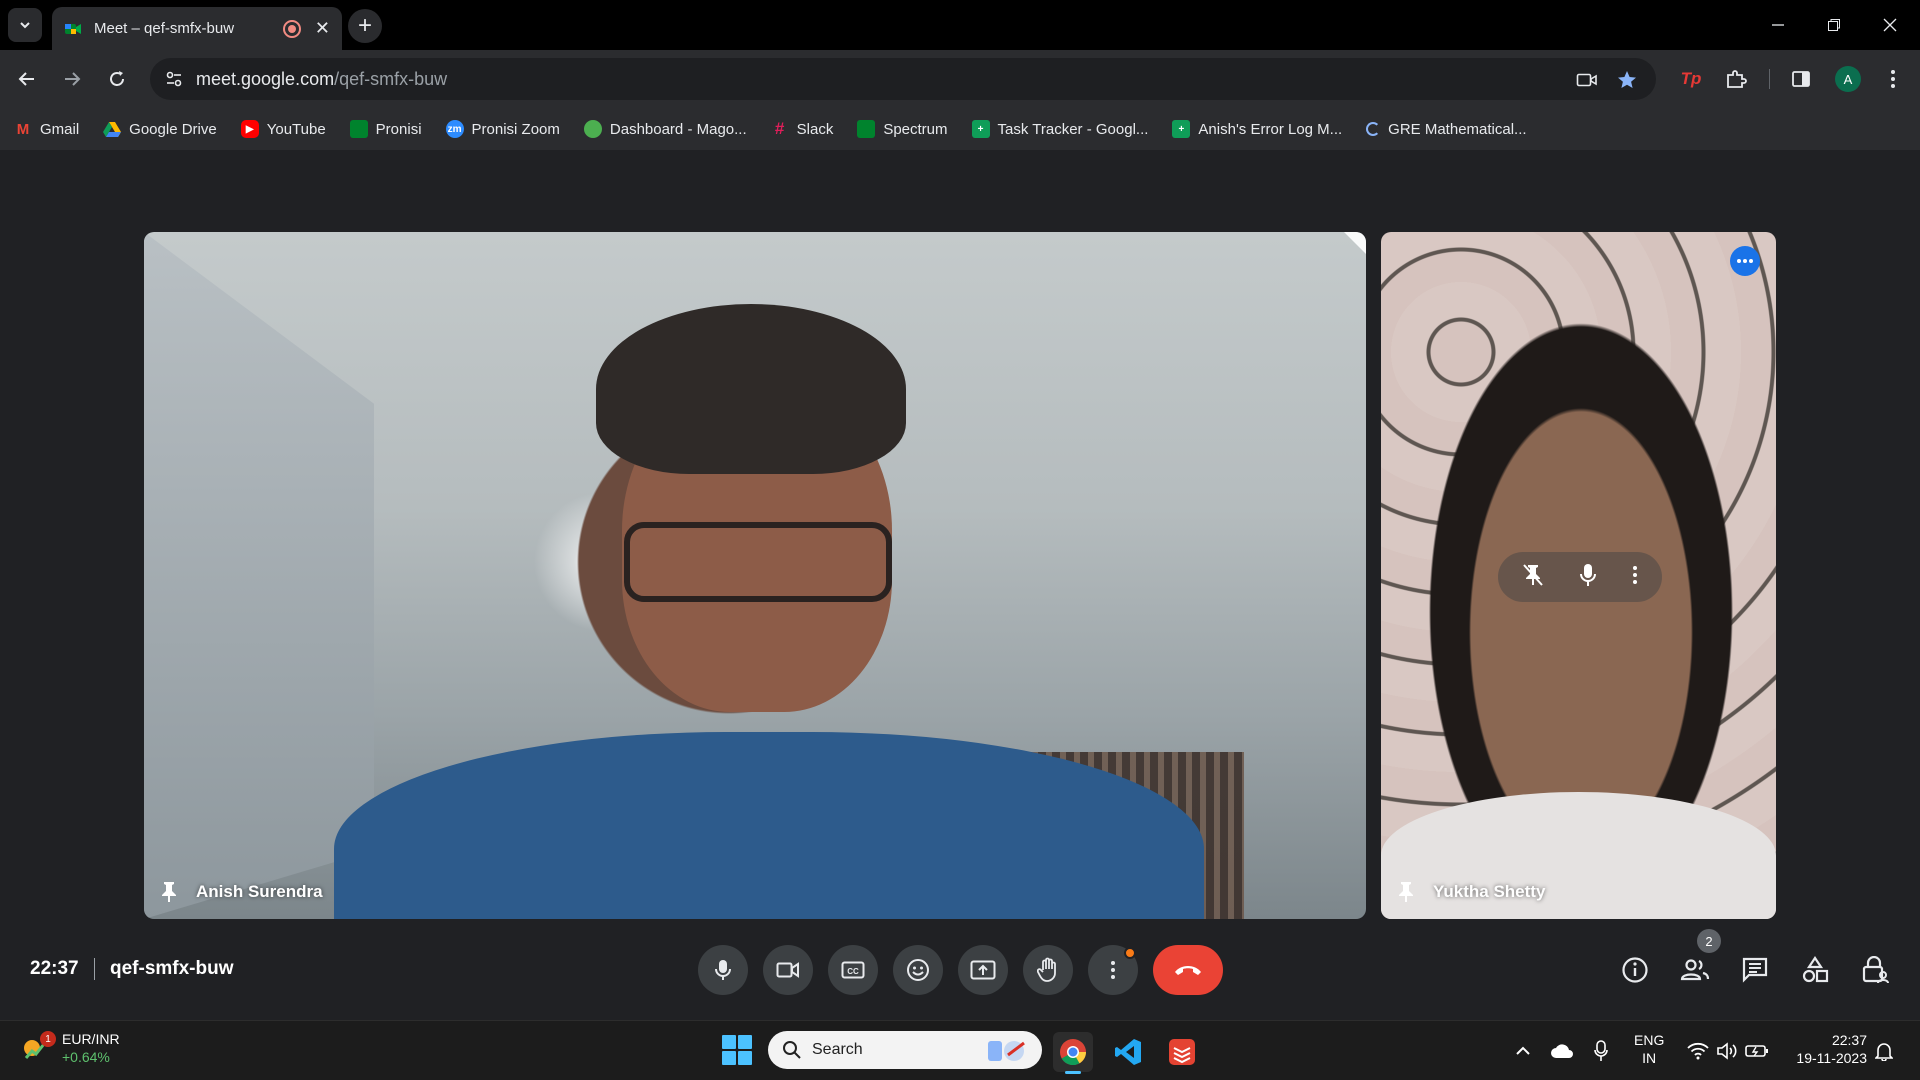 The height and width of the screenshot is (1080, 1920). I want to click on meet-icon, so click(358, 129).